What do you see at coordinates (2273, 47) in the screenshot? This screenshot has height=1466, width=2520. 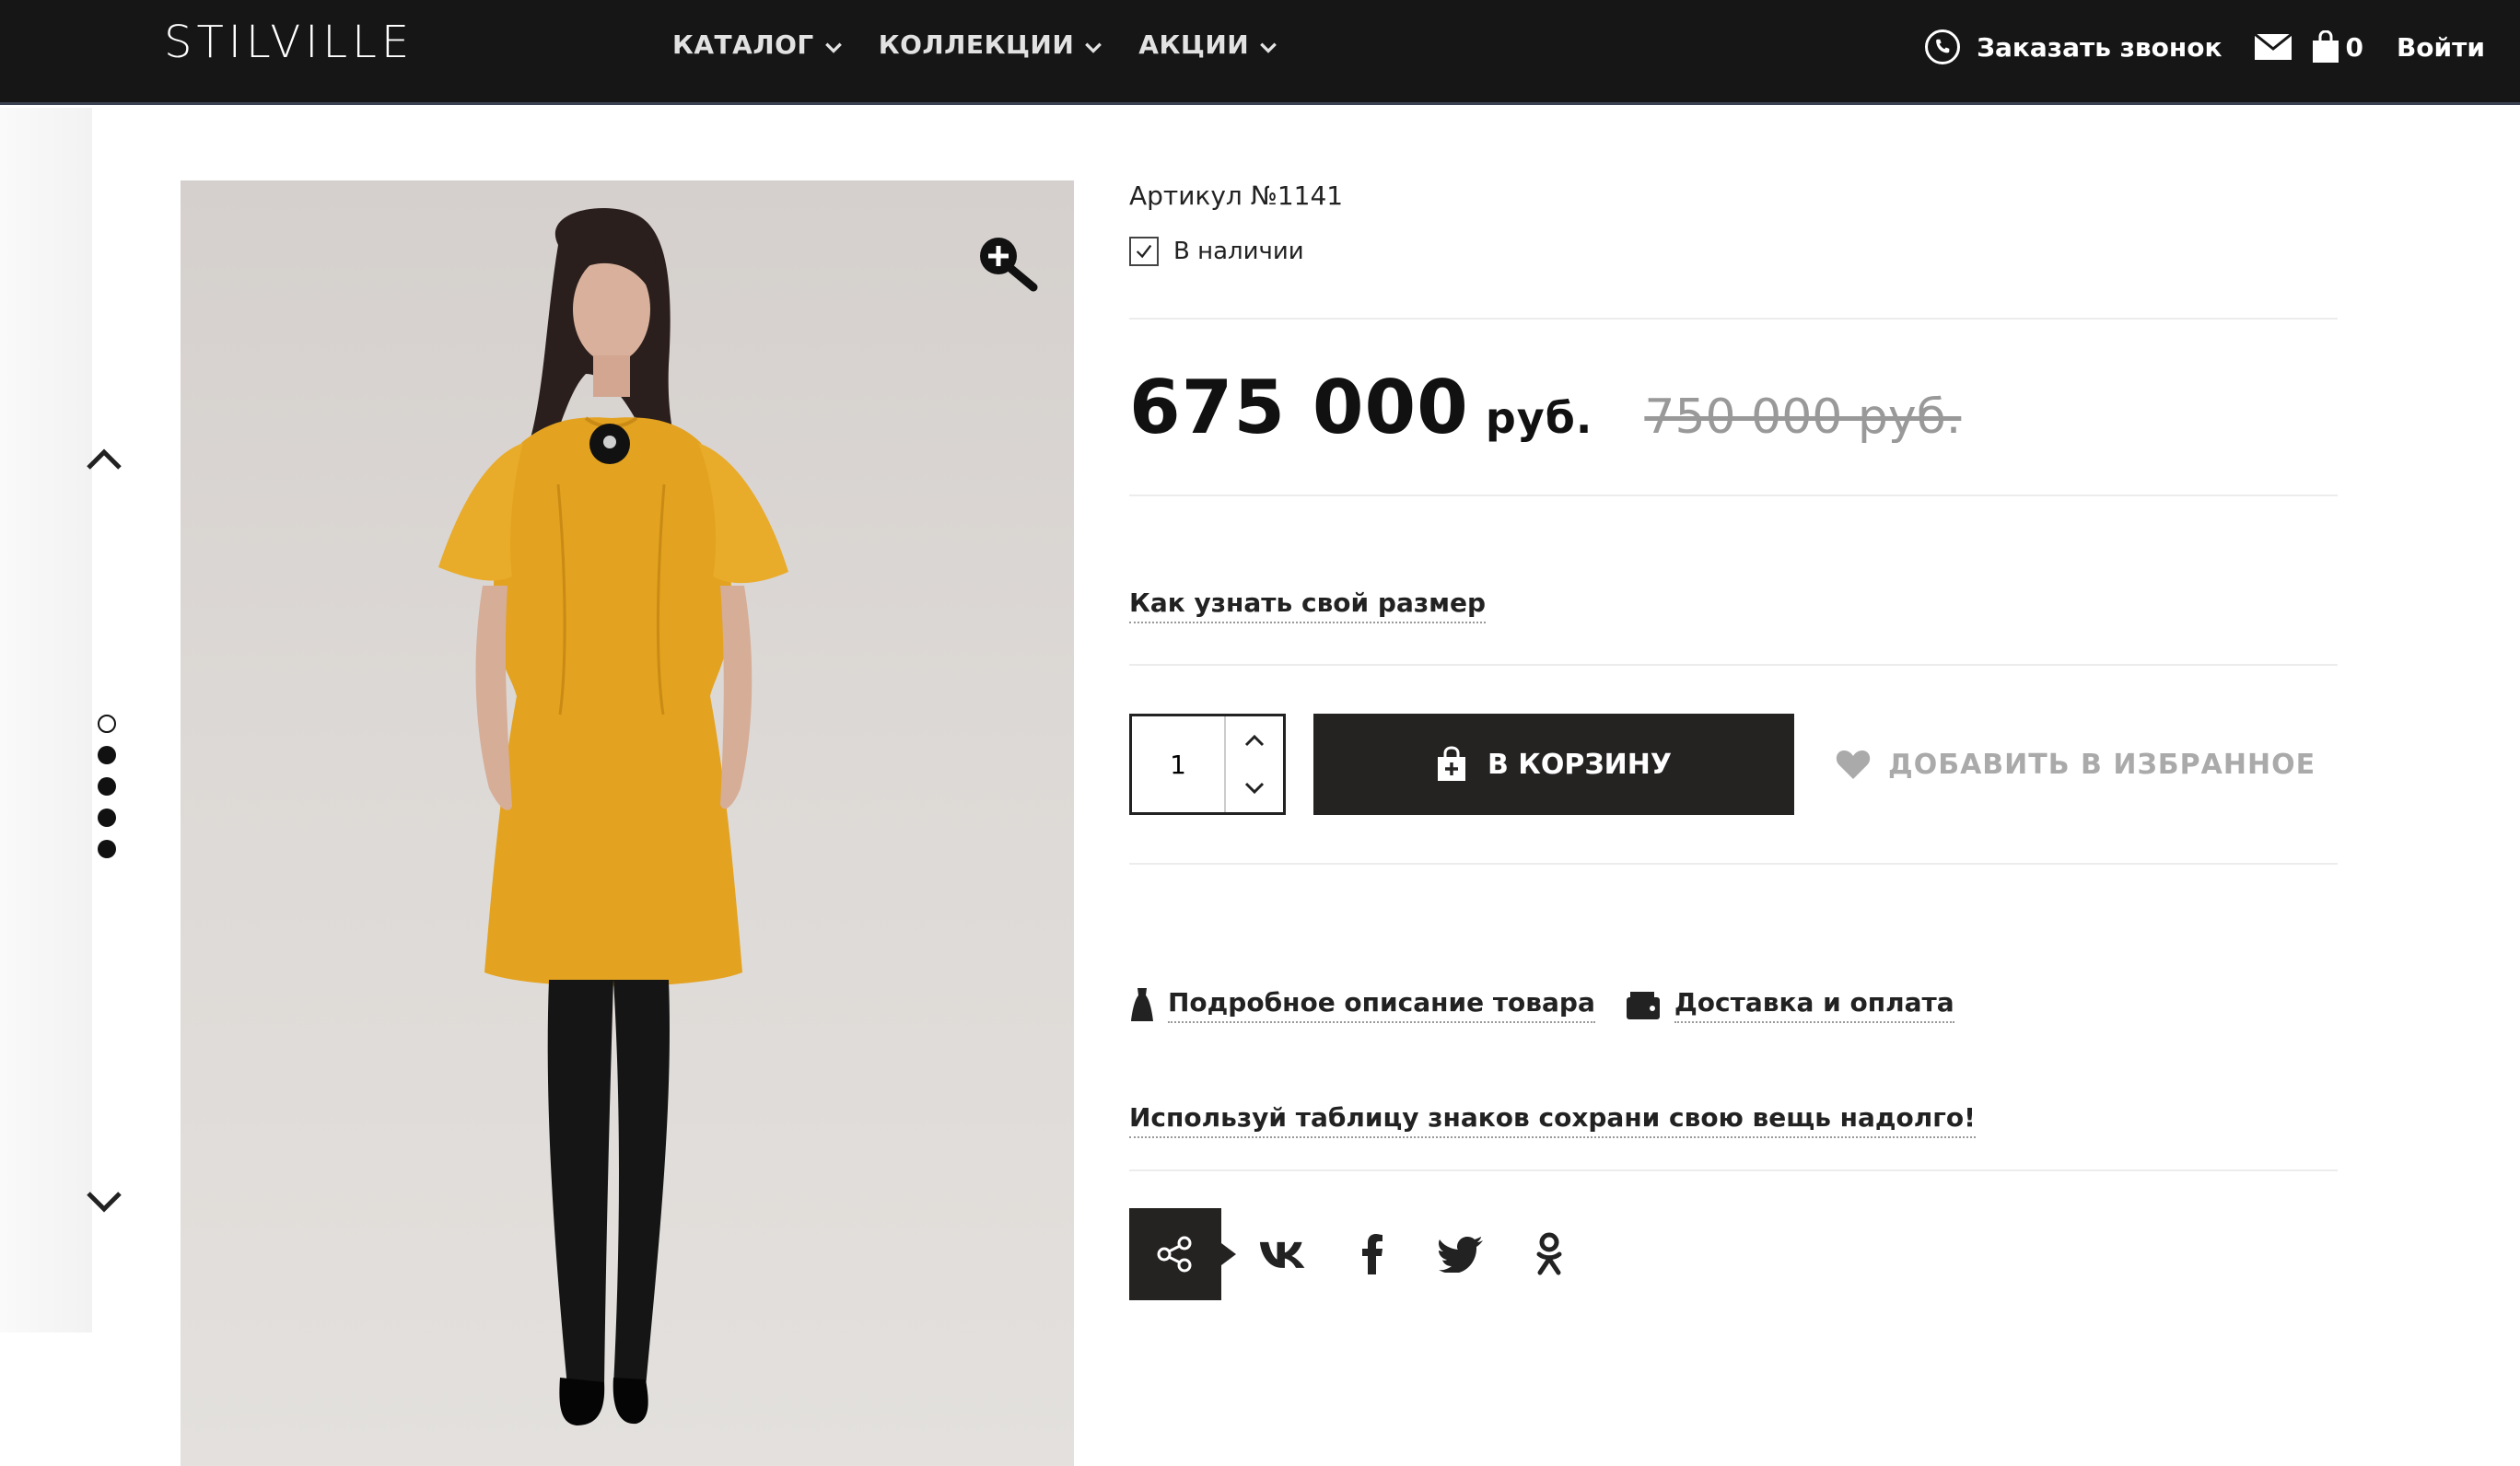 I see `mail-icon` at bounding box center [2273, 47].